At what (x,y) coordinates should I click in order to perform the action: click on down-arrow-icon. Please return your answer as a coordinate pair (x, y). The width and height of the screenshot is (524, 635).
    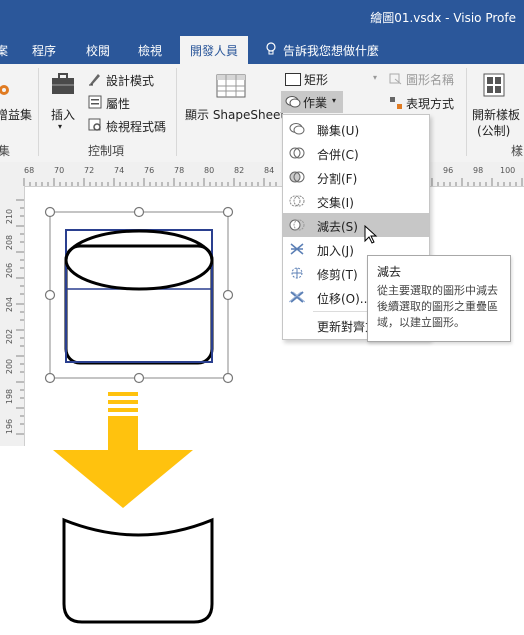
    Looking at the image, I should click on (123, 462).